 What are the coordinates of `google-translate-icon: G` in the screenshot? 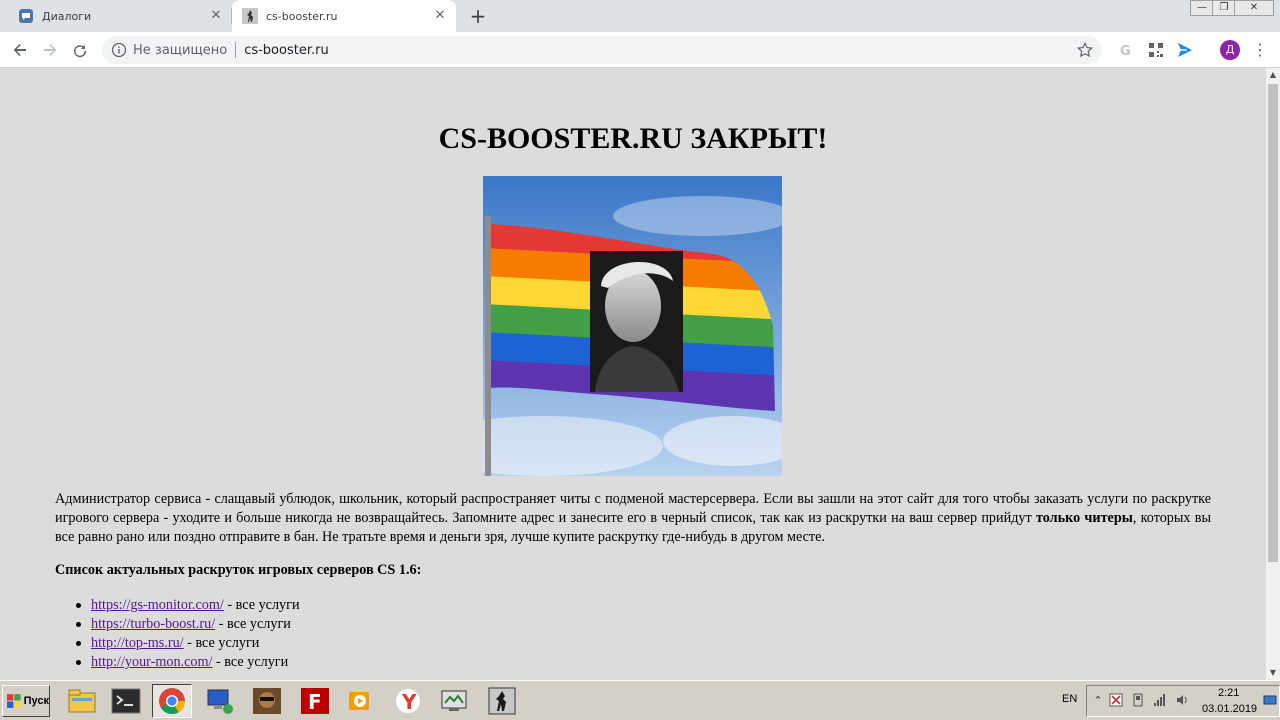 It's located at (1126, 50).